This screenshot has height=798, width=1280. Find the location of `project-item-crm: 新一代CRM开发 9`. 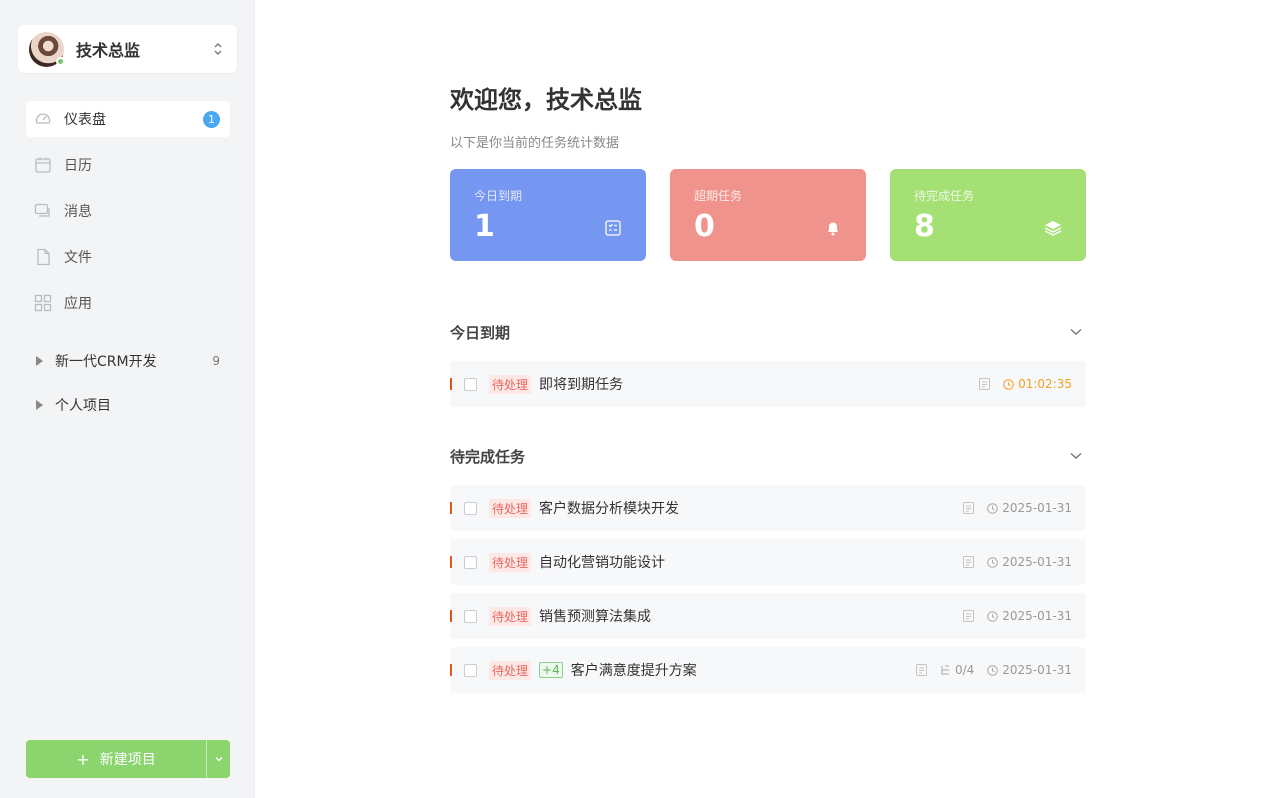

project-item-crm: 新一代CRM开发 9 is located at coordinates (128, 361).